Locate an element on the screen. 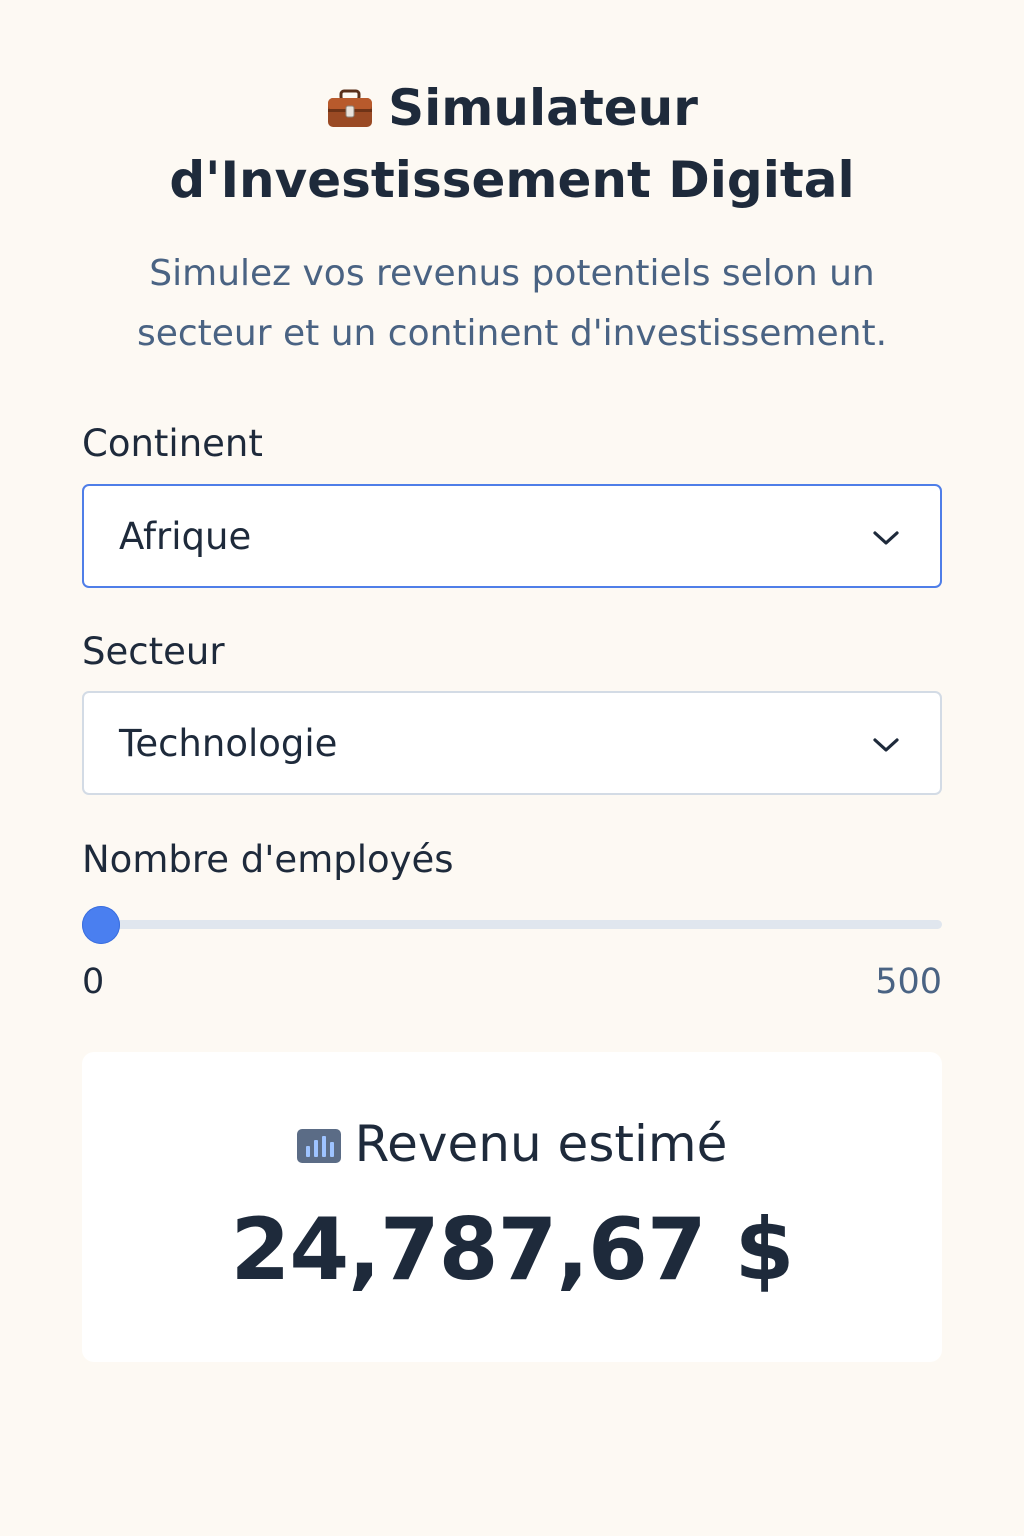 This screenshot has width=1024, height=1536. briefcase-icon is located at coordinates (350, 108).